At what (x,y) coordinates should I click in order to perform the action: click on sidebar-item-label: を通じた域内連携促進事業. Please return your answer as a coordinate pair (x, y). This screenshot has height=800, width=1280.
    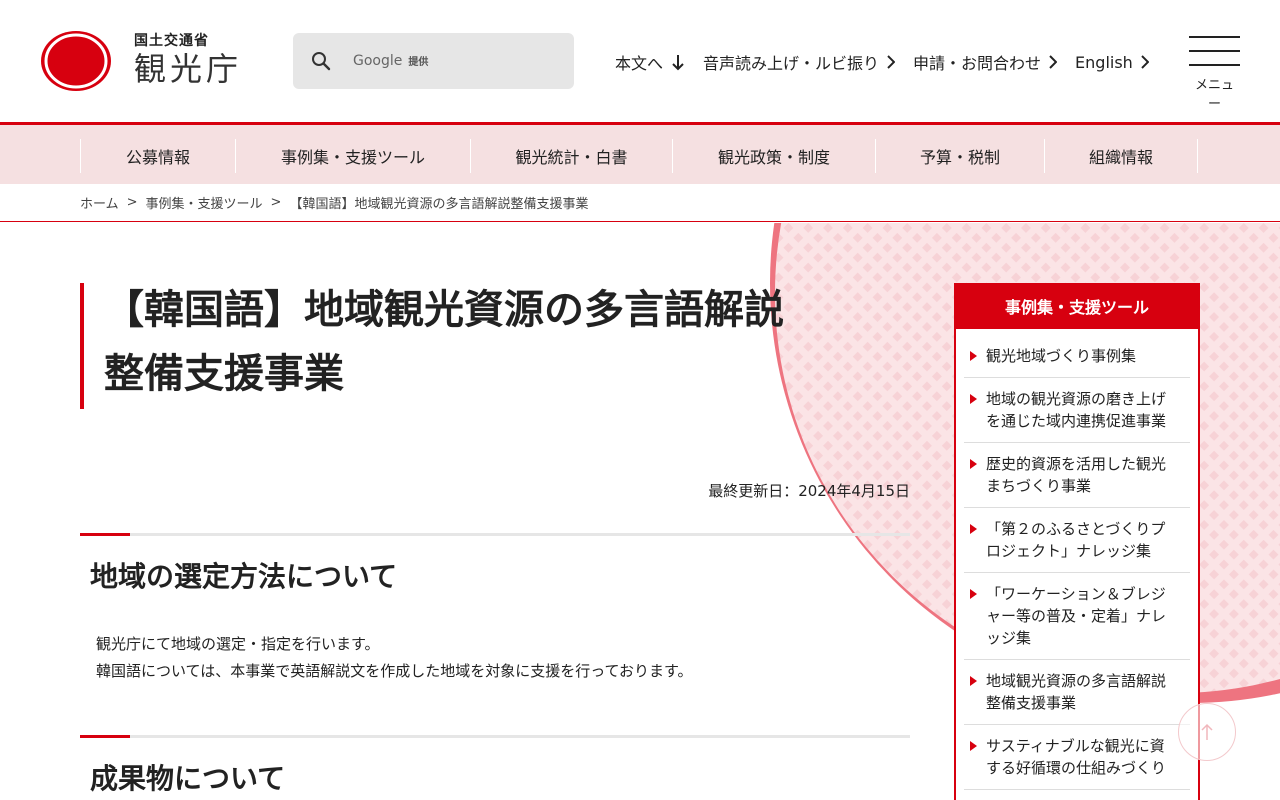
    Looking at the image, I should click on (1076, 421).